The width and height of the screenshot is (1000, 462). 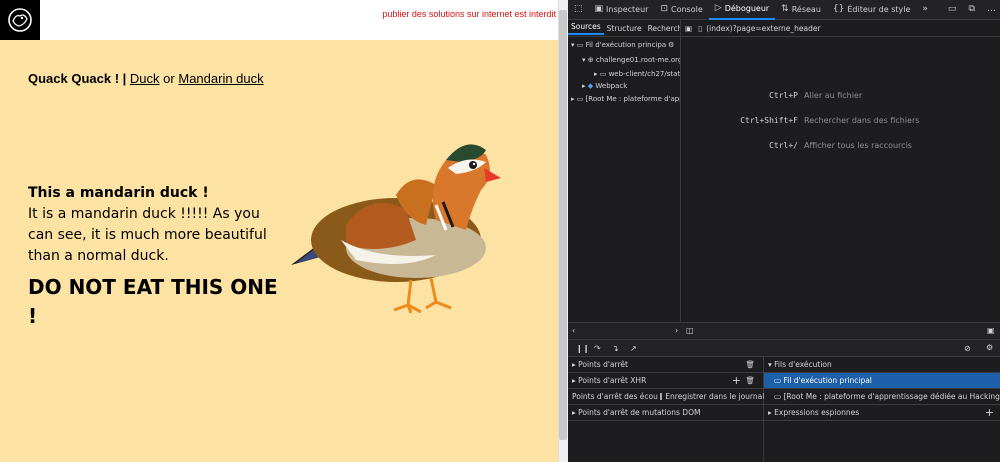 I want to click on page-scrollbar-thumb, so click(x=563, y=225).